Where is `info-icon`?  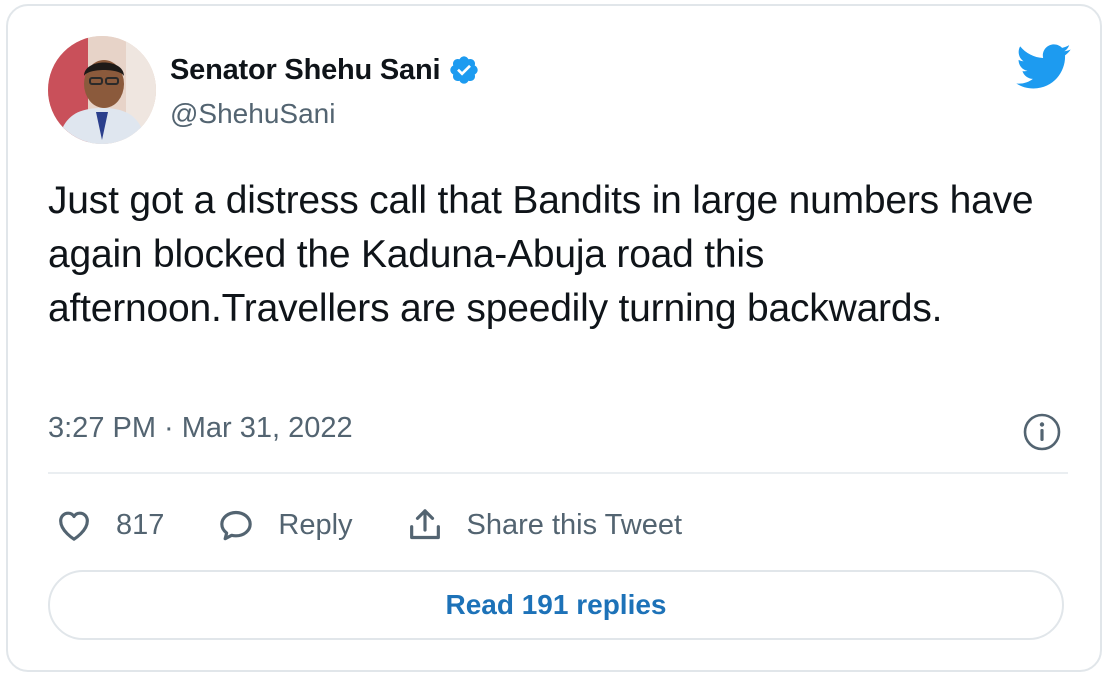
info-icon is located at coordinates (1042, 432).